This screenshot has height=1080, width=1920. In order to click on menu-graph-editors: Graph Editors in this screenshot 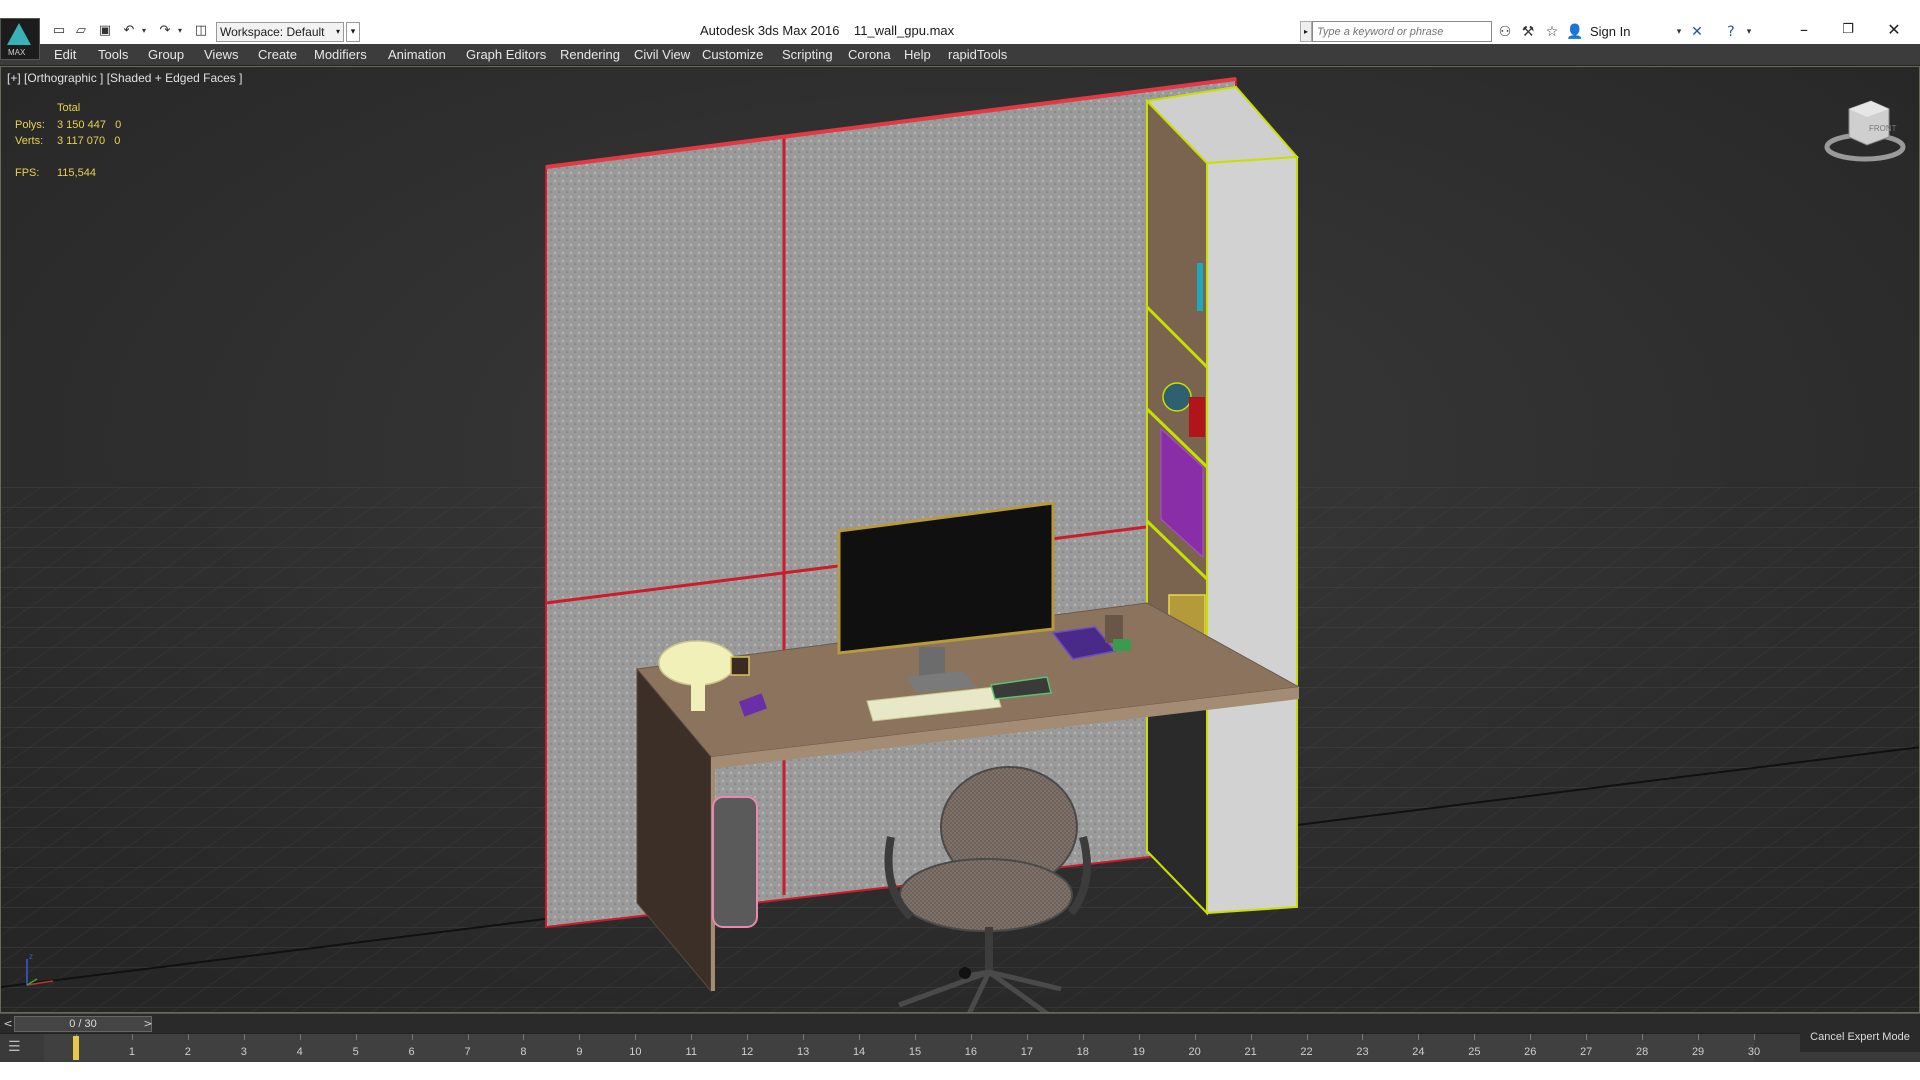, I will do `click(506, 54)`.